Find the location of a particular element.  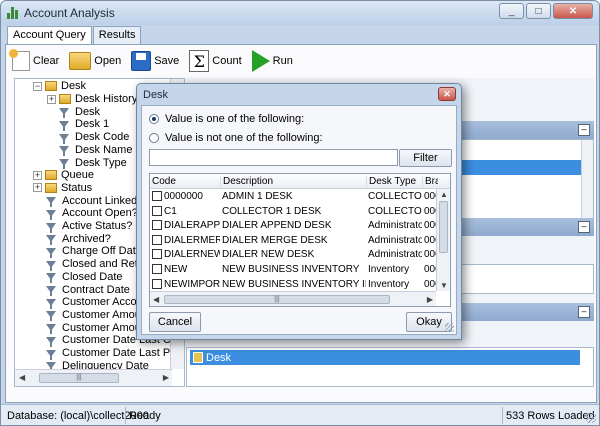

grid-vertical-scrollbar: ▲ ▼ is located at coordinates (443, 240).